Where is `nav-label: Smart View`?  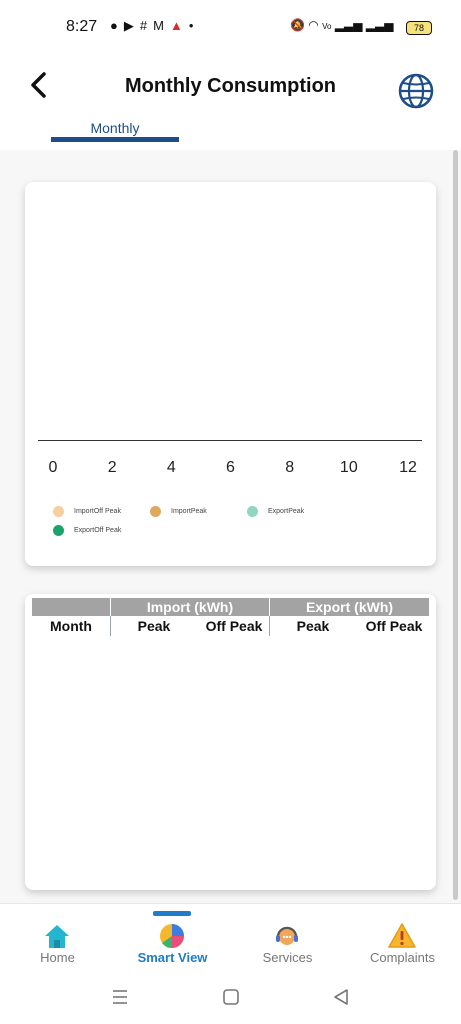 nav-label: Smart View is located at coordinates (172, 957).